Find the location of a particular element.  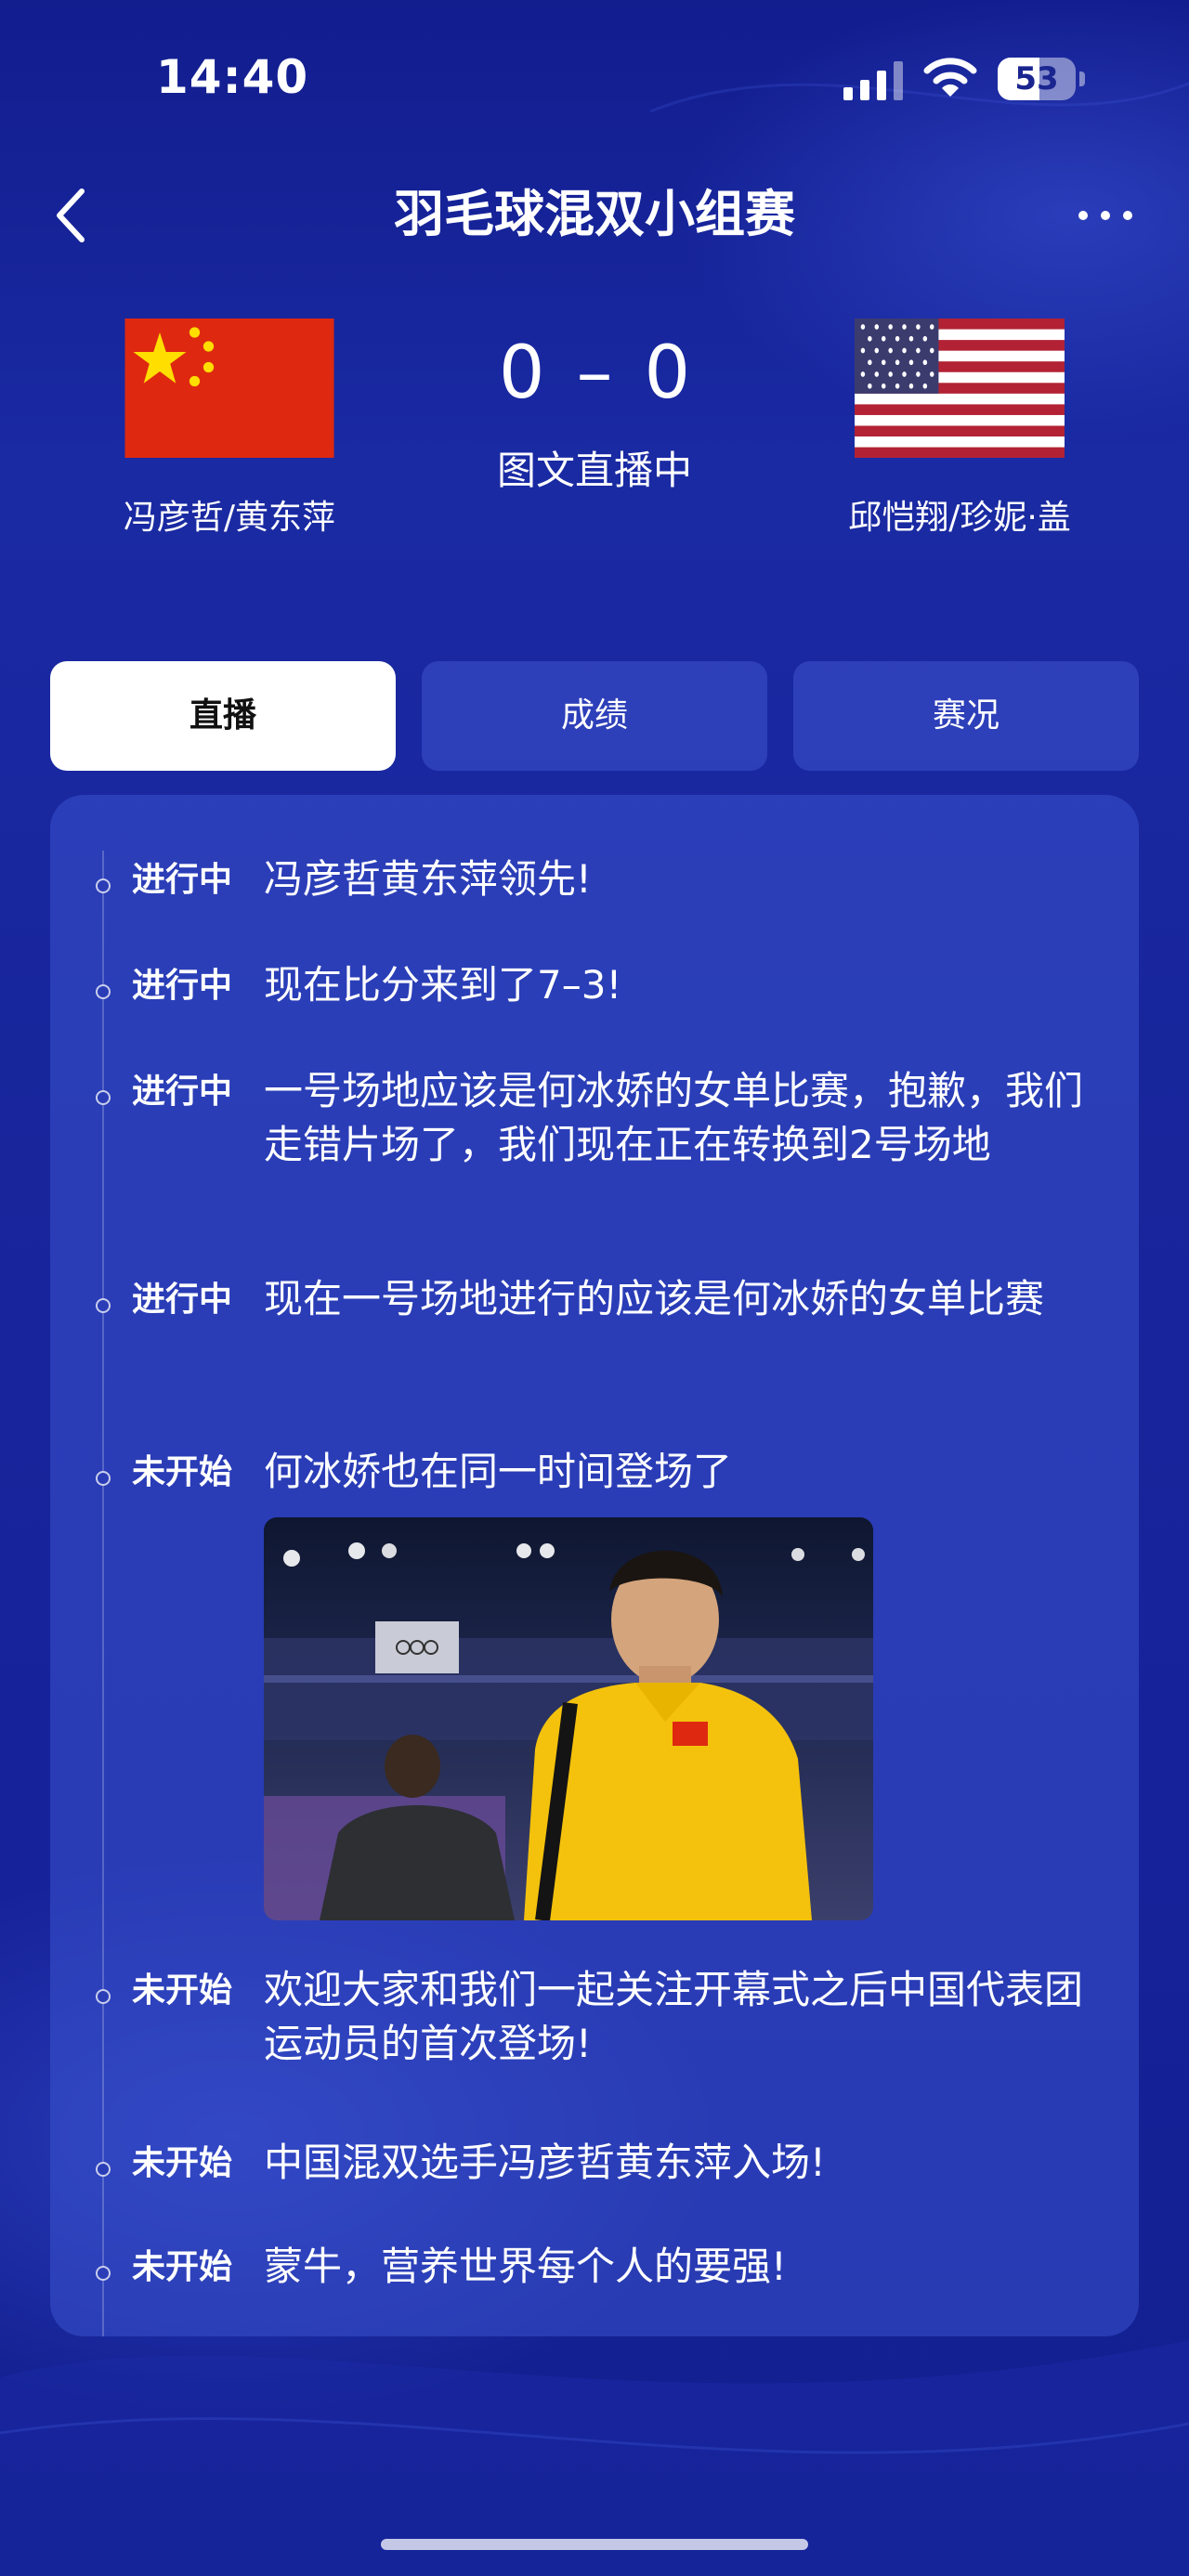

battery-level-text: 53 is located at coordinates (1036, 79).